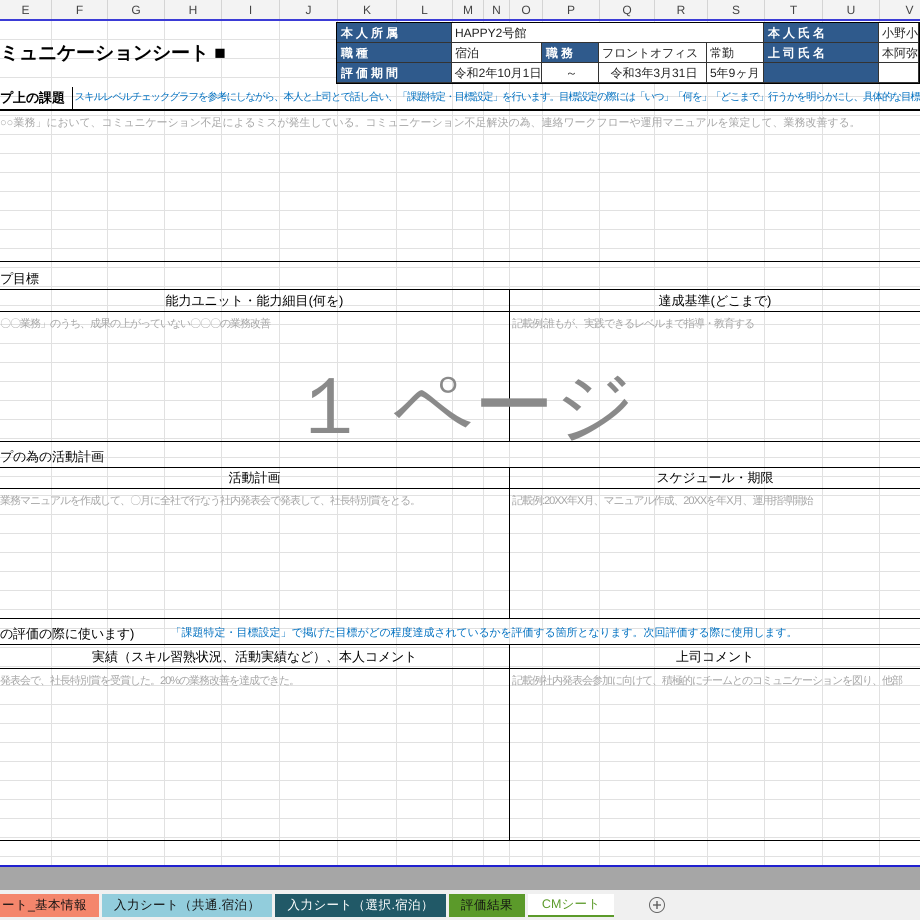 This screenshot has width=920, height=920. I want to click on column-heading: 活動計画, so click(254, 478).